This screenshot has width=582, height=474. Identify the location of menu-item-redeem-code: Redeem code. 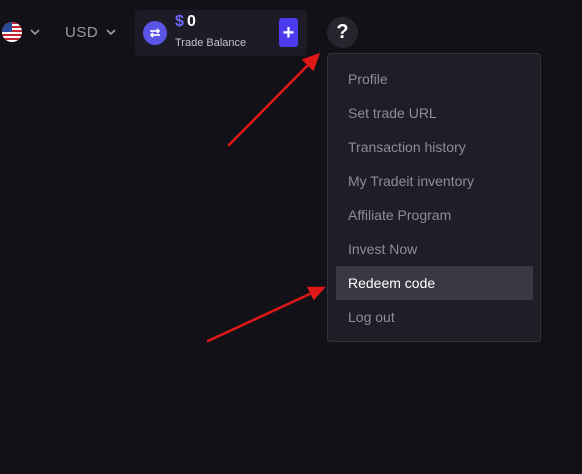
(434, 283).